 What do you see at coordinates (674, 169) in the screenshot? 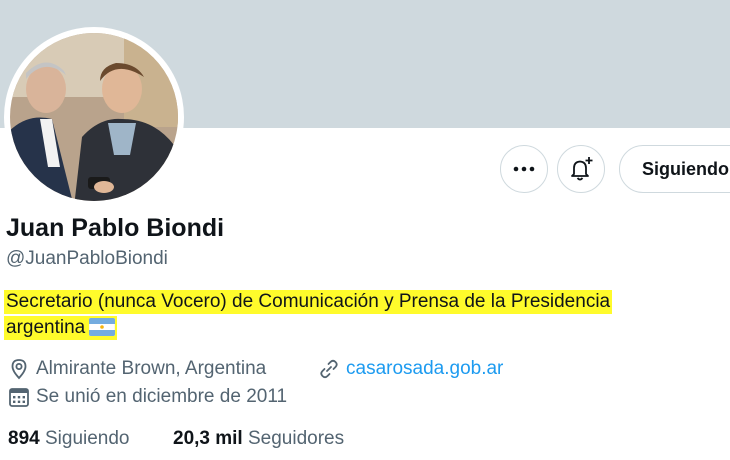
I see `following-button: Siguiendo` at bounding box center [674, 169].